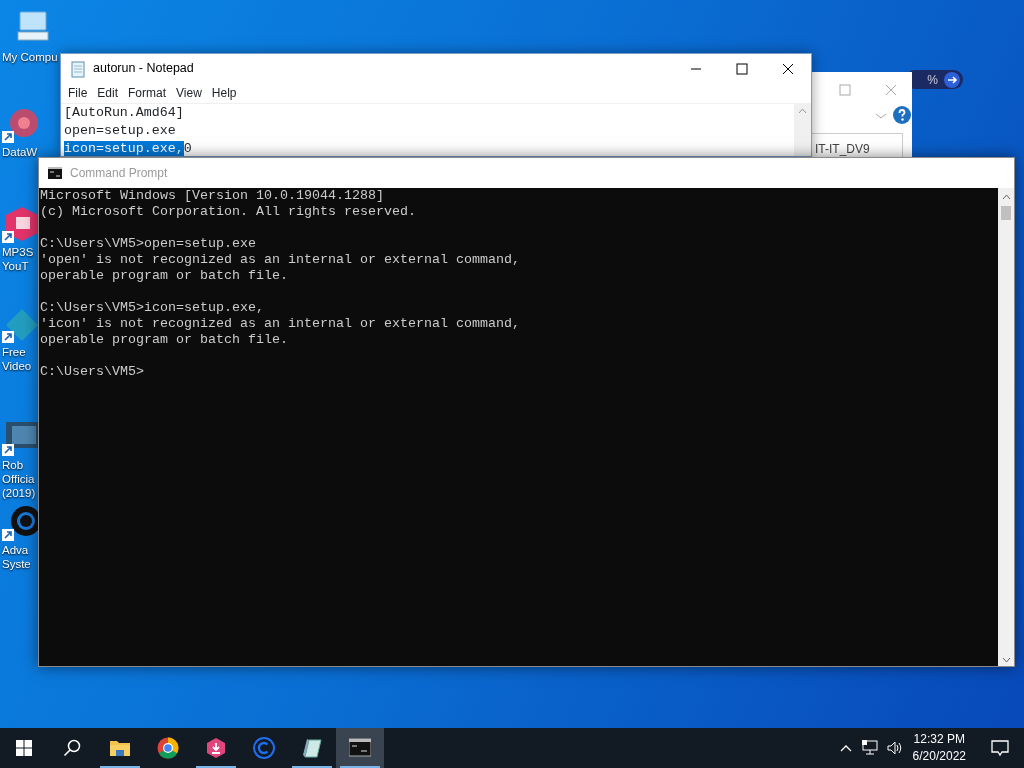 This screenshot has width=1024, height=768. What do you see at coordinates (17, 252) in the screenshot?
I see `icon-label: MP3S` at bounding box center [17, 252].